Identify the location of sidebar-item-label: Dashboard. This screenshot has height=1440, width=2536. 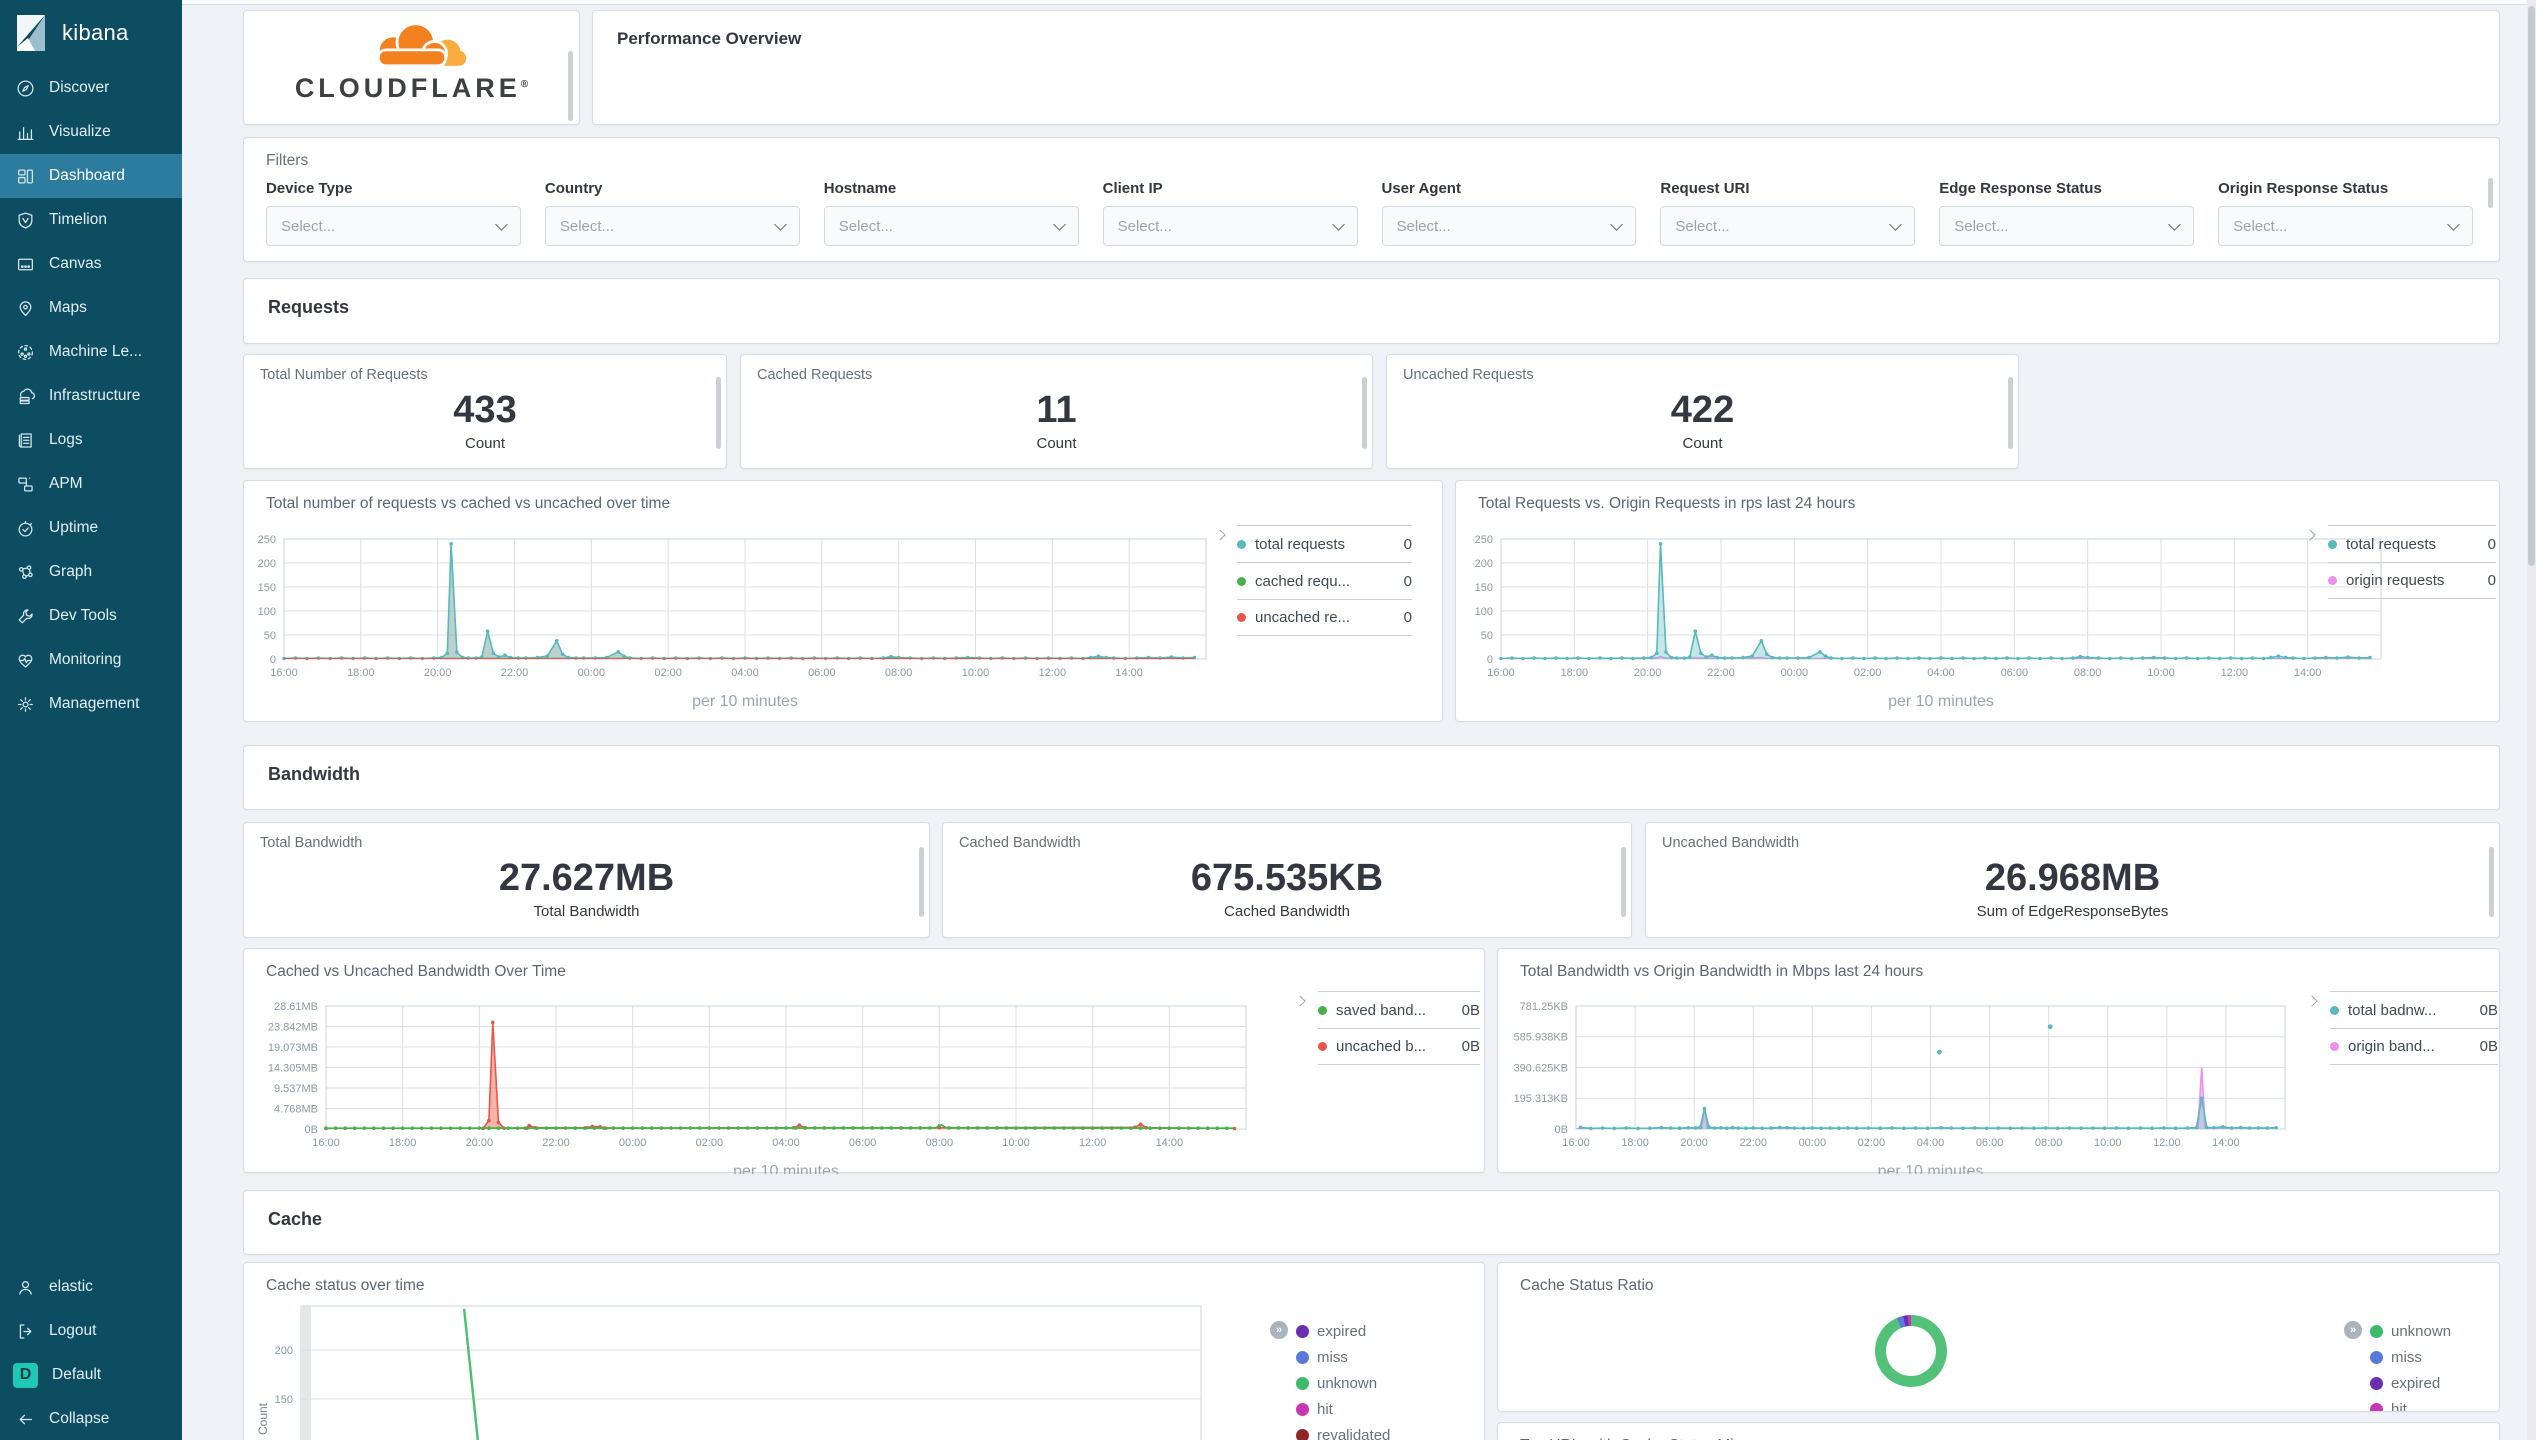
(87, 175).